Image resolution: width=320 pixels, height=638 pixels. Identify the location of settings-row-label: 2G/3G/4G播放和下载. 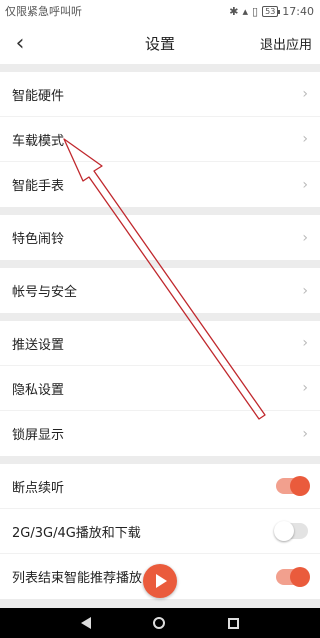
(76, 533).